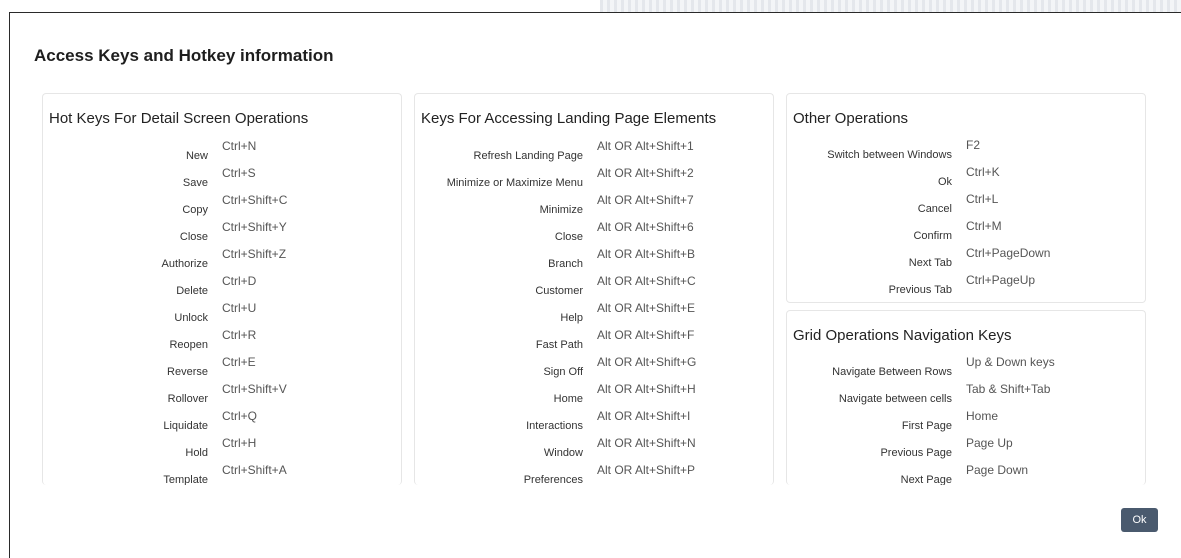 This screenshot has height=558, width=1181. What do you see at coordinates (239, 173) in the screenshot?
I see `shortcut-keys: Ctrl+S` at bounding box center [239, 173].